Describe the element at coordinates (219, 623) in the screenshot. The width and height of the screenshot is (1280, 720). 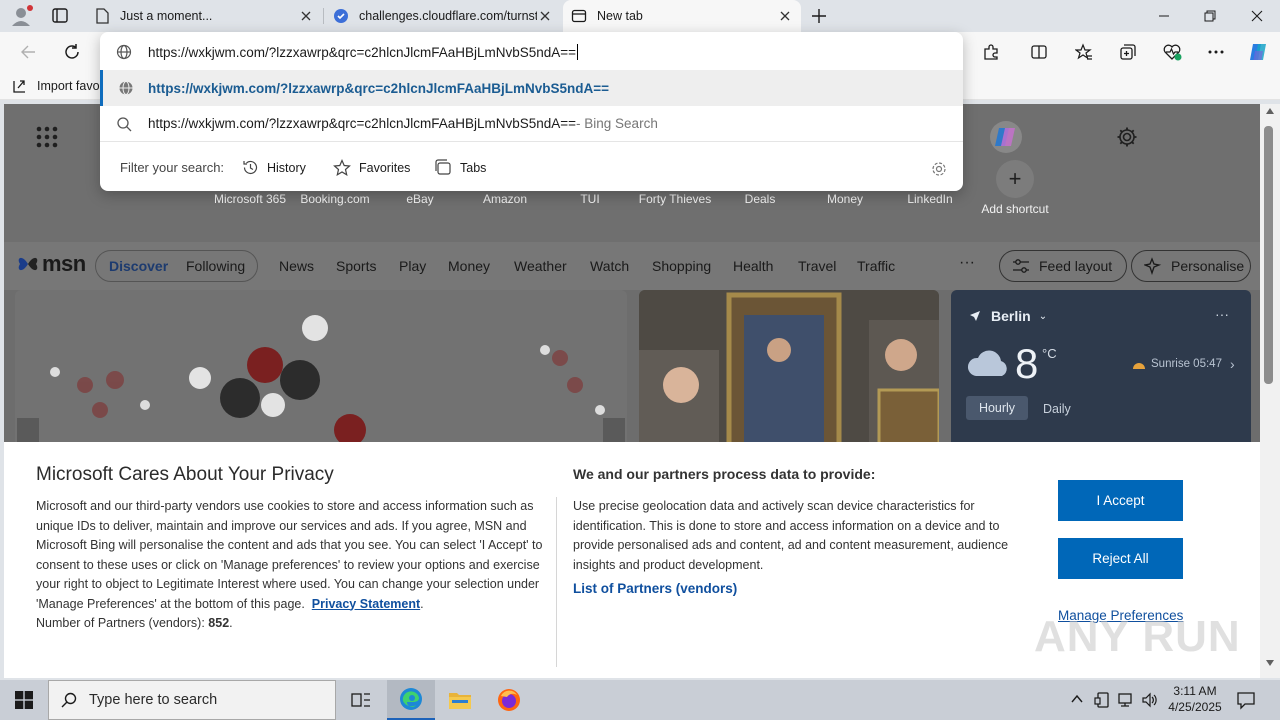
I see `partners-count: 852` at that location.